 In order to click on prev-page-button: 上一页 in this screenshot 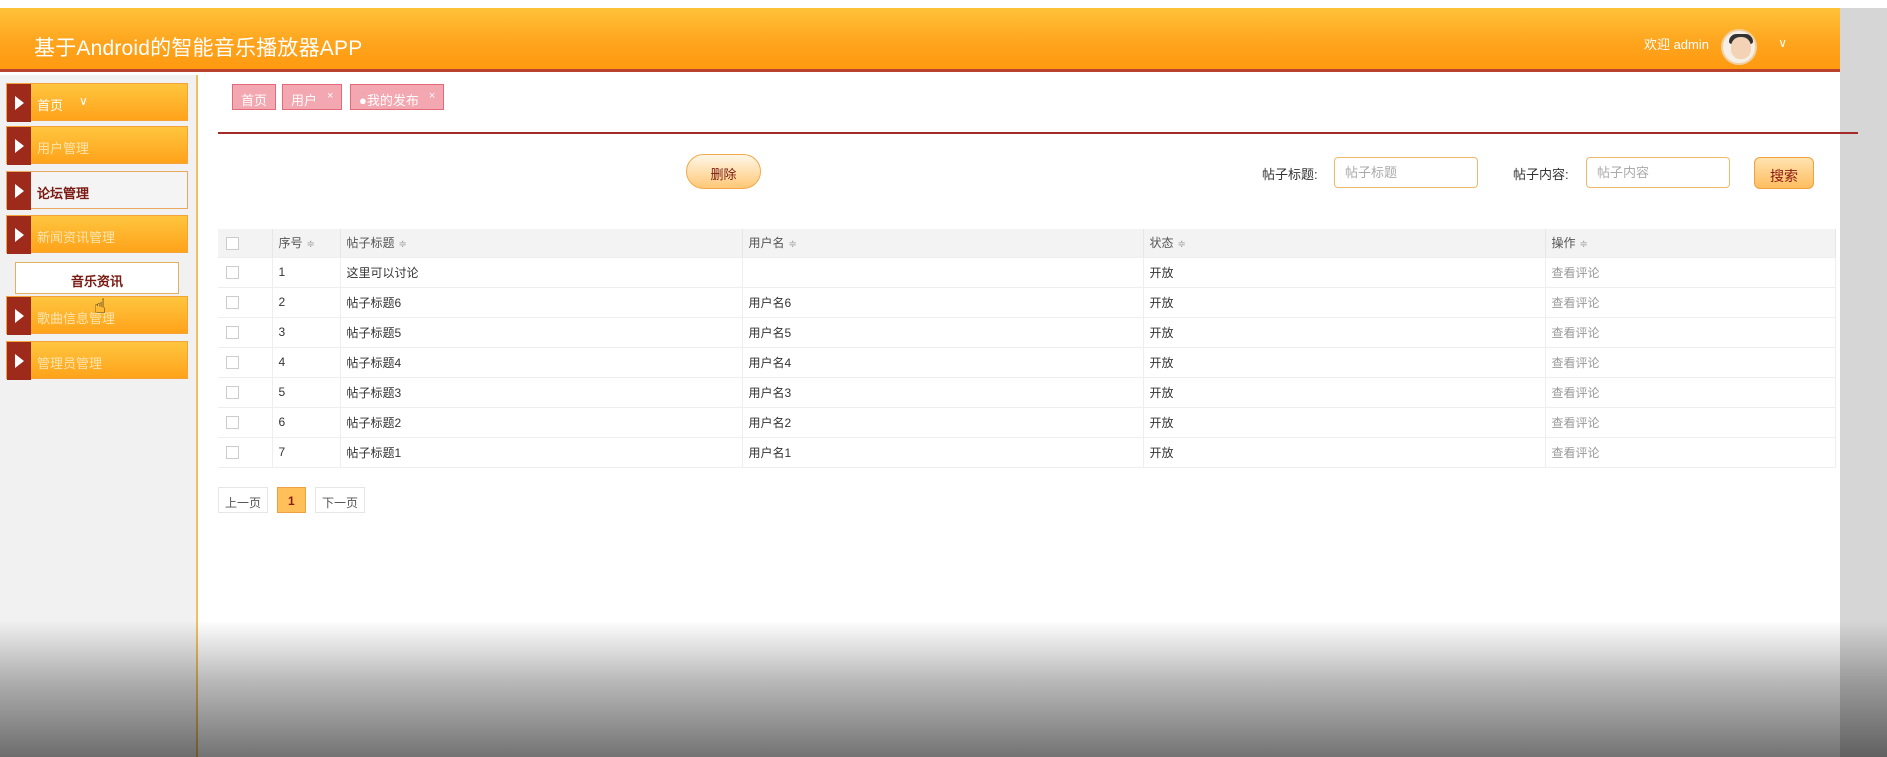, I will do `click(243, 500)`.